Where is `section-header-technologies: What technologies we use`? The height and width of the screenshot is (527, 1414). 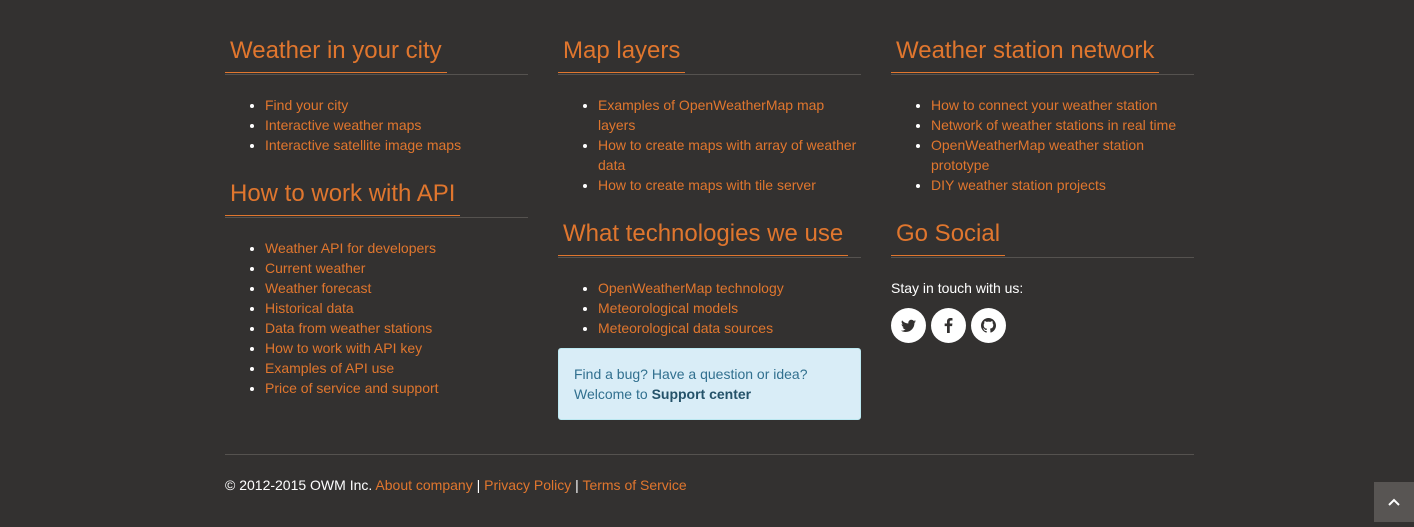 section-header-technologies: What technologies we use is located at coordinates (709, 235).